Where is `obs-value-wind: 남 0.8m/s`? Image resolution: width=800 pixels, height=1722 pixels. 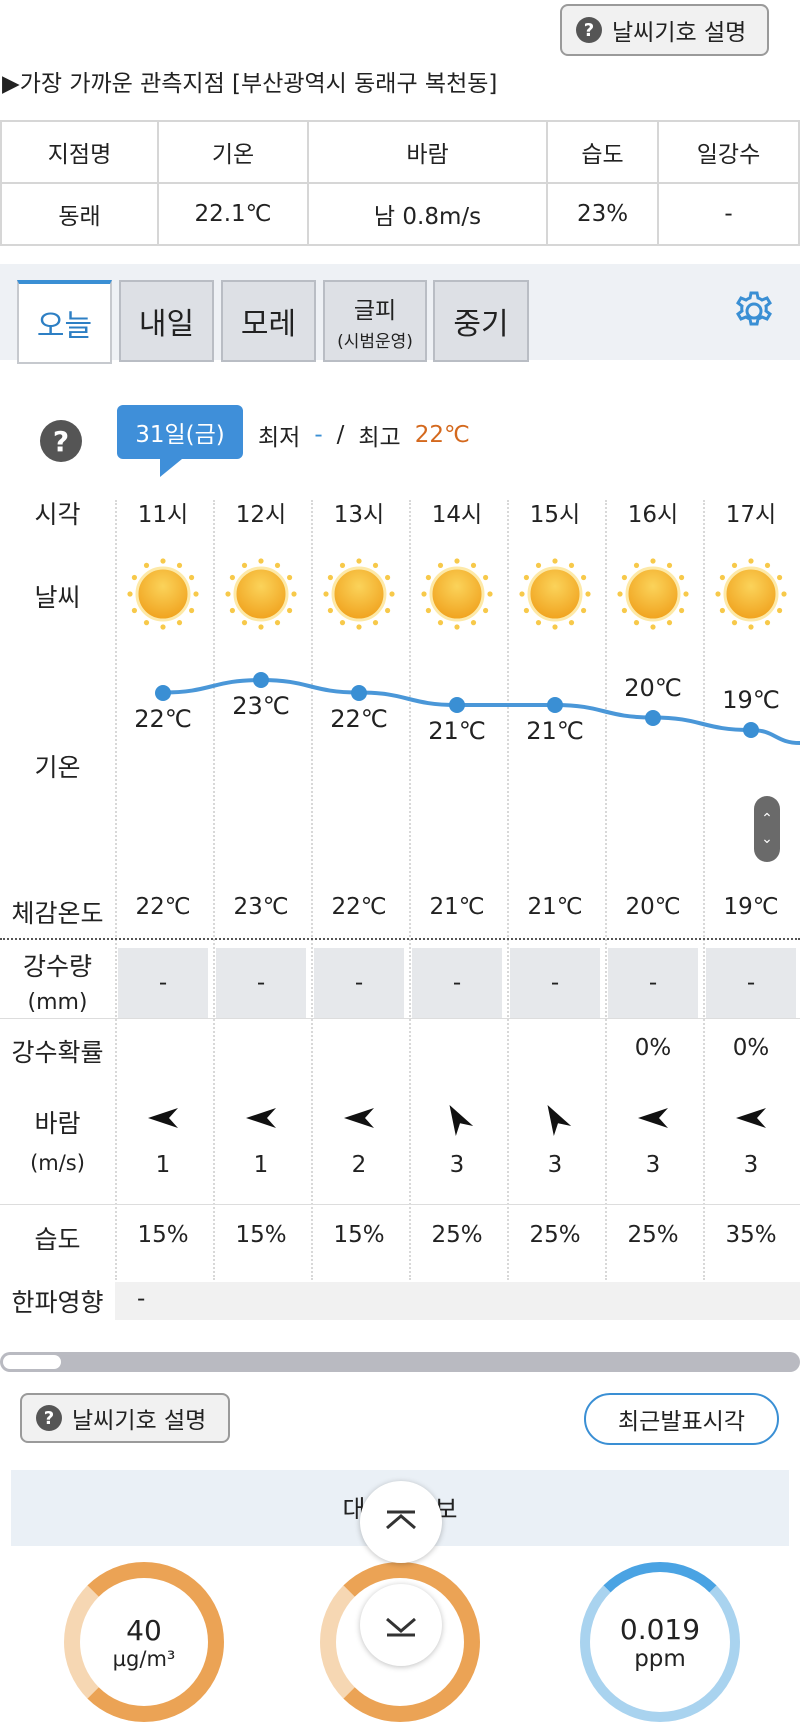
obs-value-wind: 남 0.8m/s is located at coordinates (427, 214).